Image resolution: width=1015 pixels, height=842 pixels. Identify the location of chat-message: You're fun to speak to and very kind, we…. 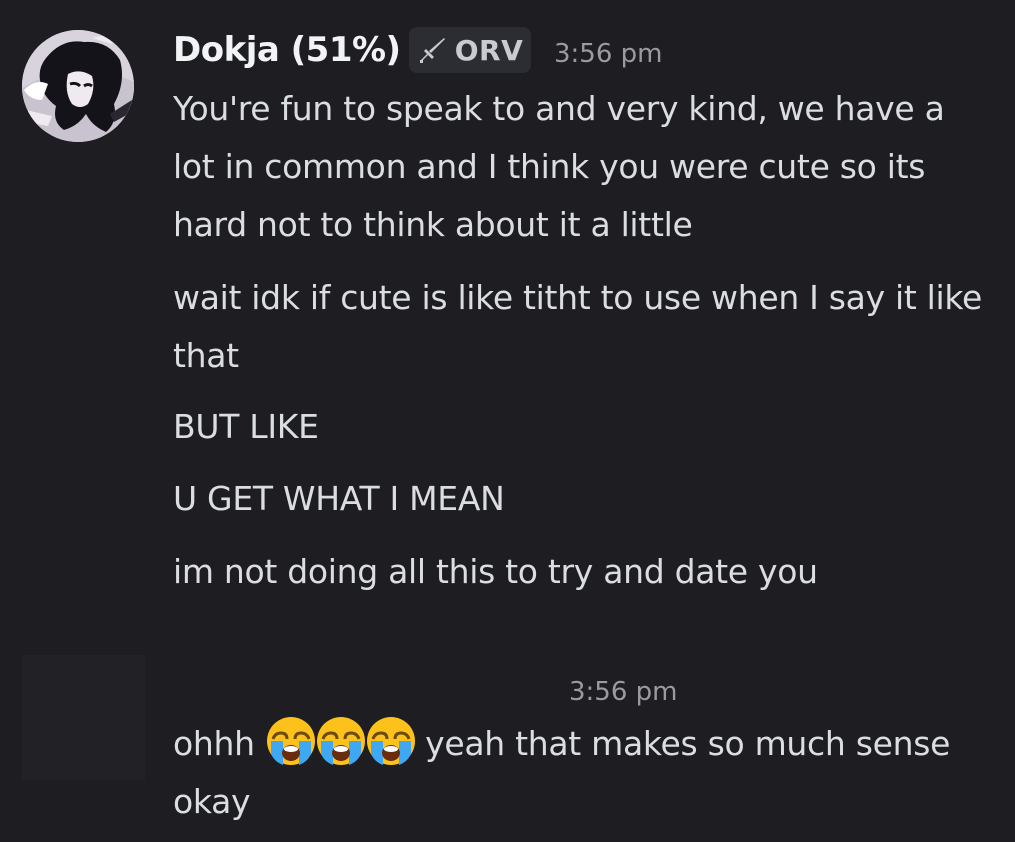
(559, 166).